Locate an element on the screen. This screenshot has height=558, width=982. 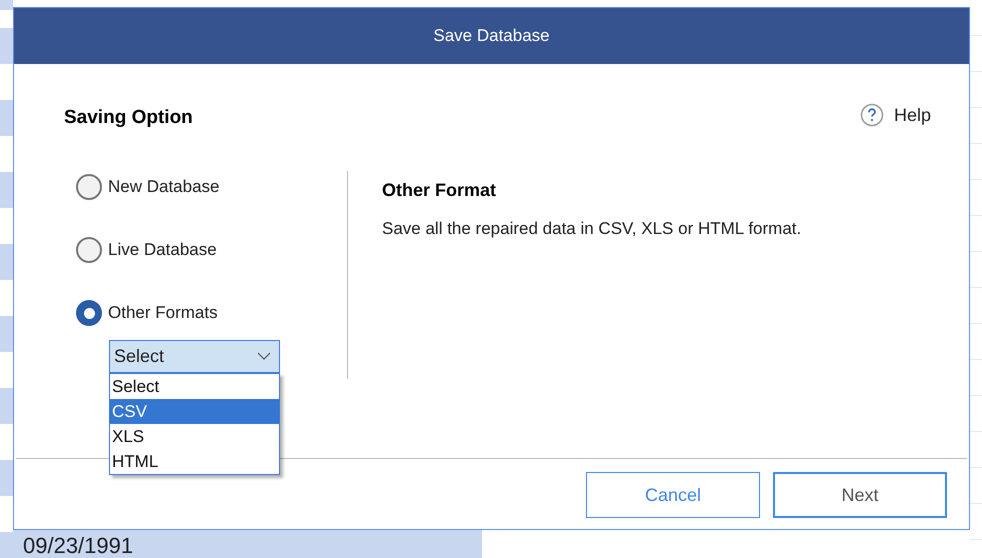
radio-option: Other Formats is located at coordinates (211, 313).